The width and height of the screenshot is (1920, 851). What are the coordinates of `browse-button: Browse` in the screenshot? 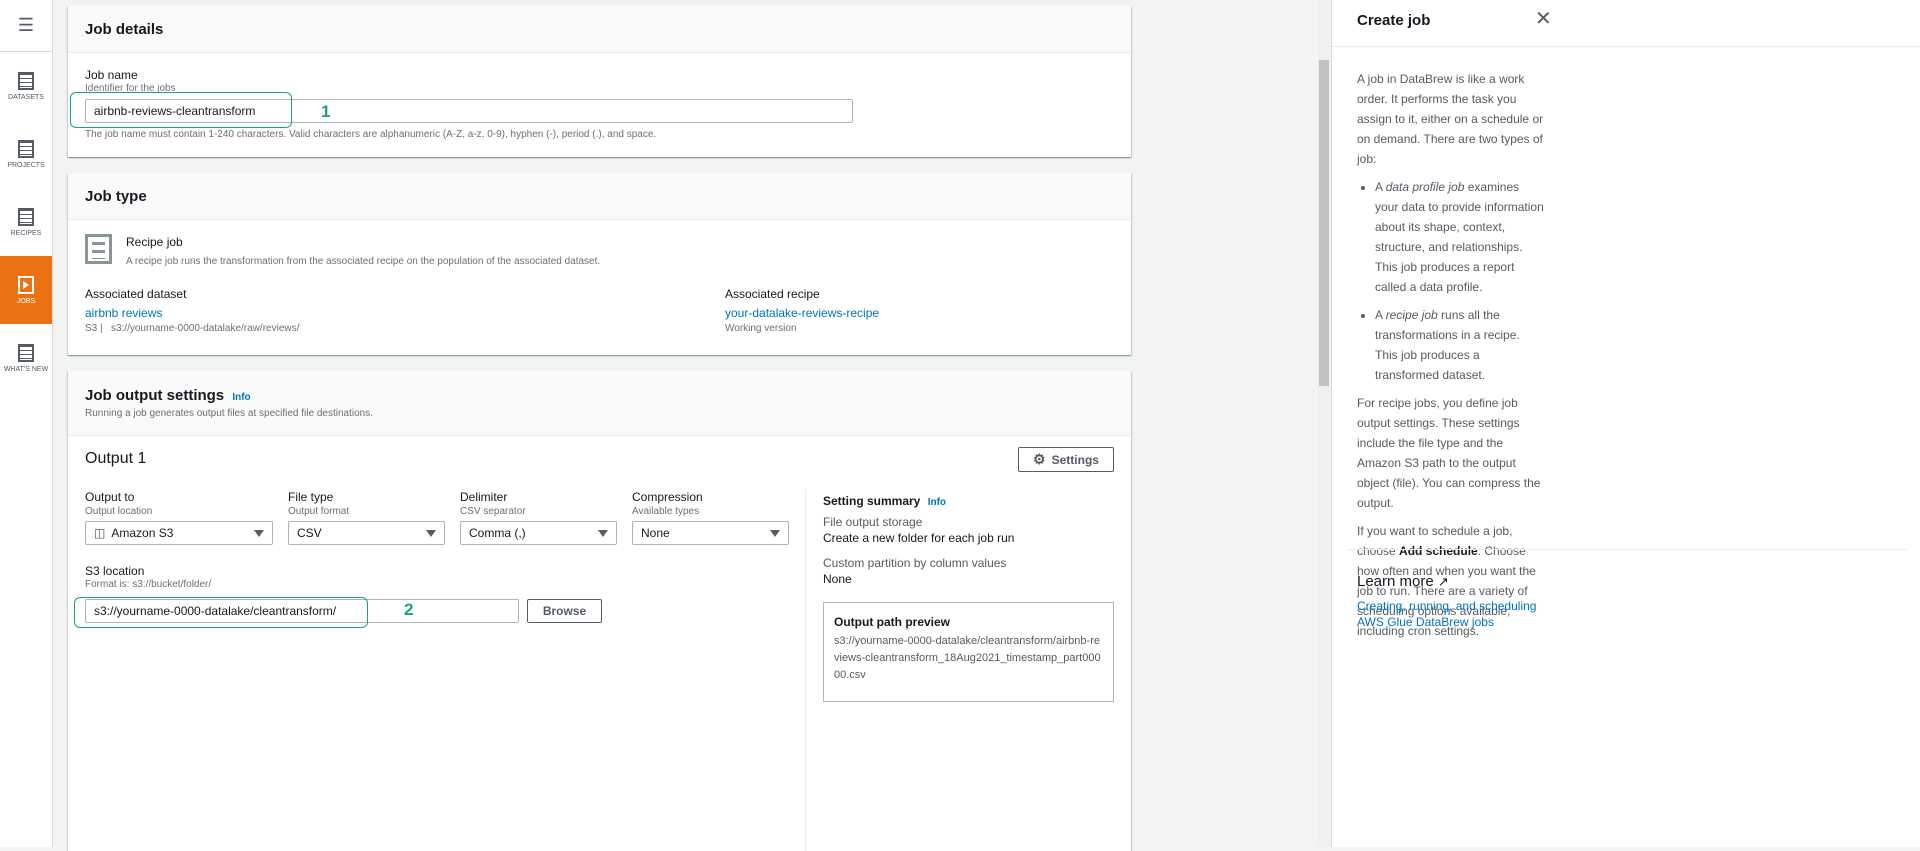 It's located at (564, 611).